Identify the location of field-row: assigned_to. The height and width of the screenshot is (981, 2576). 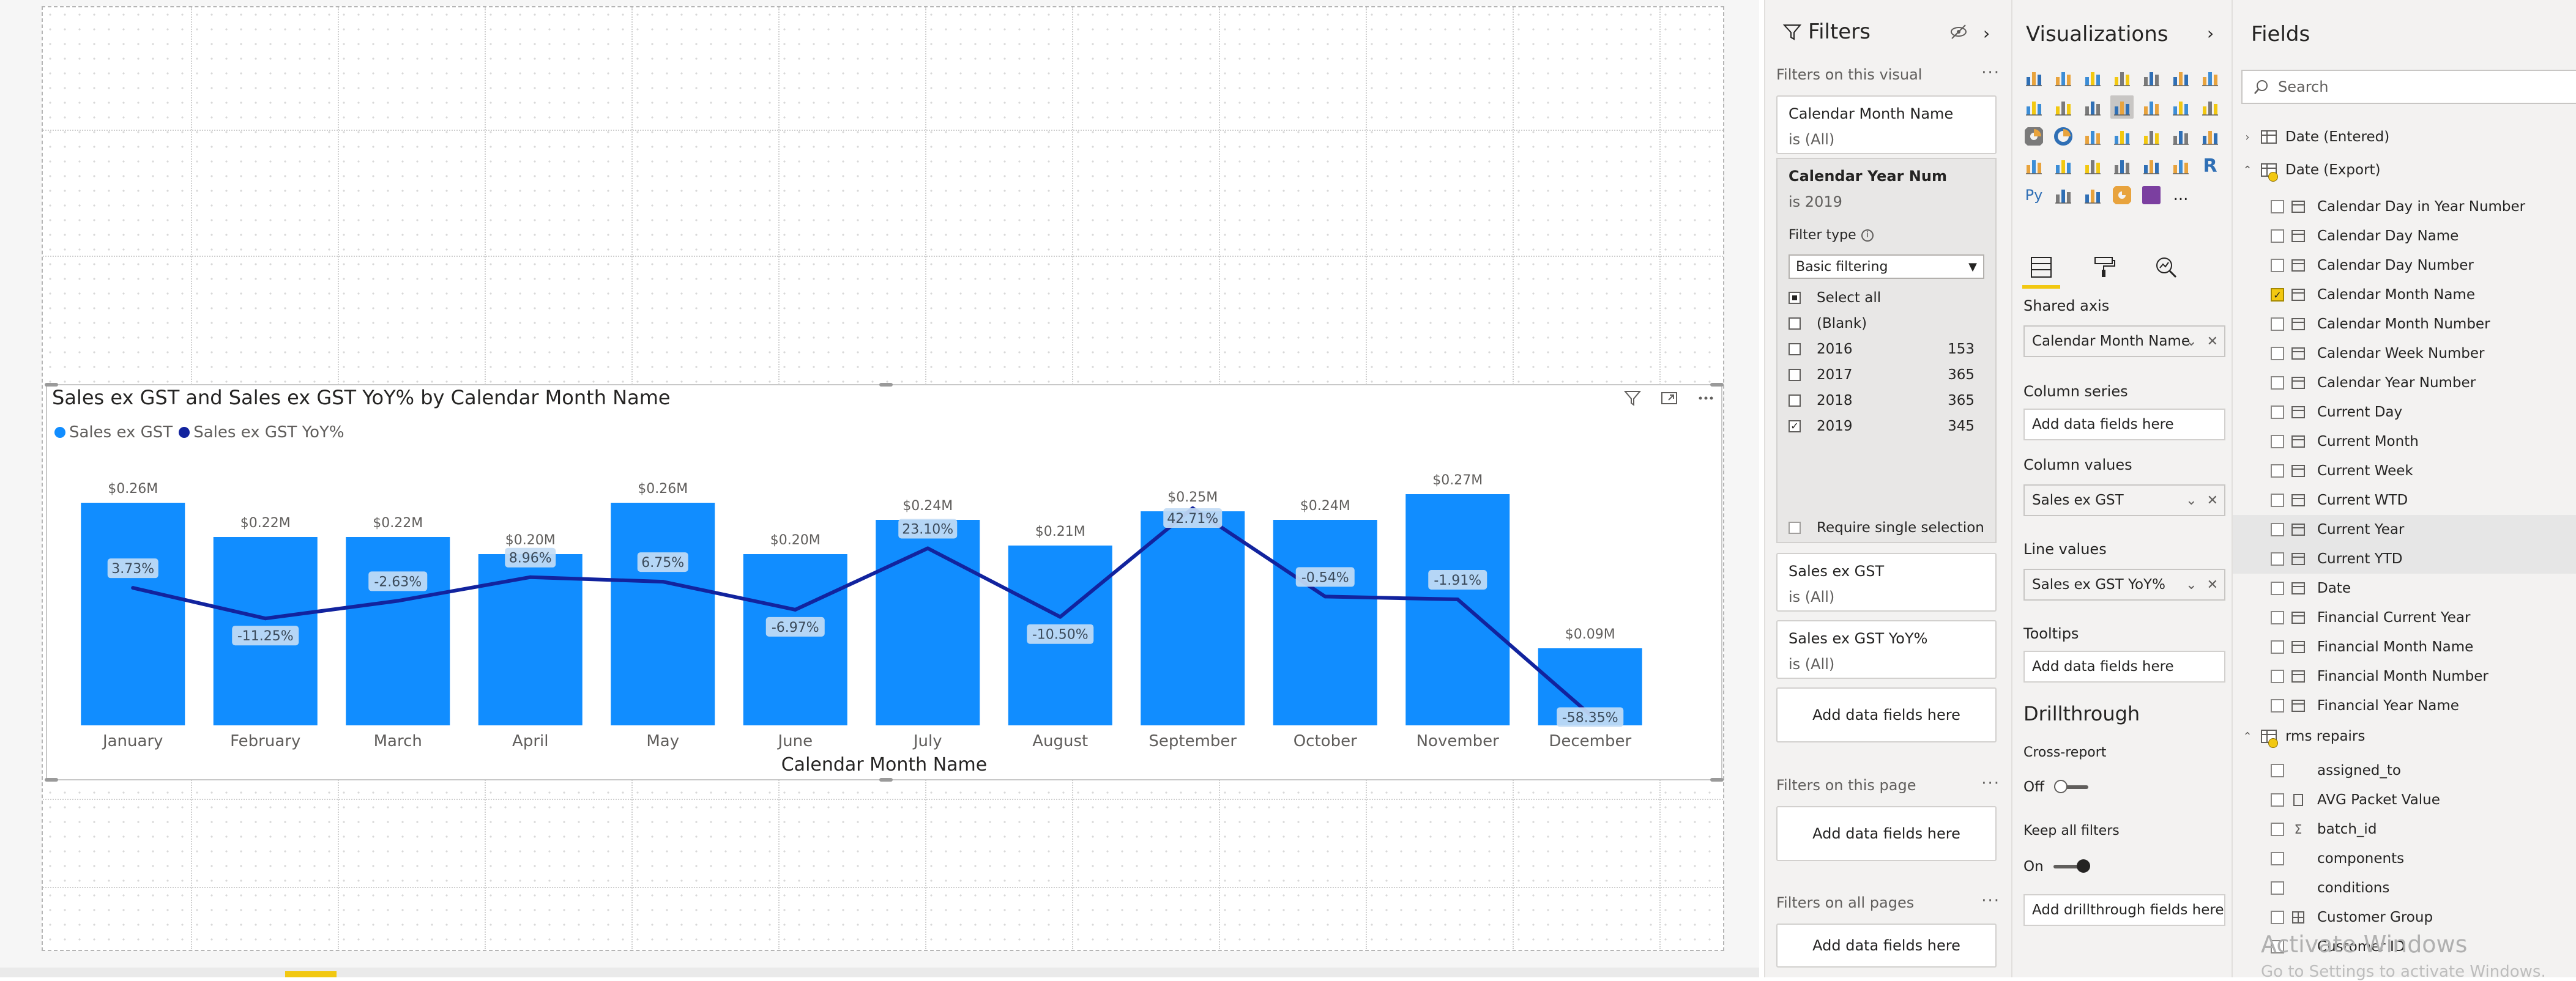
(2404, 771).